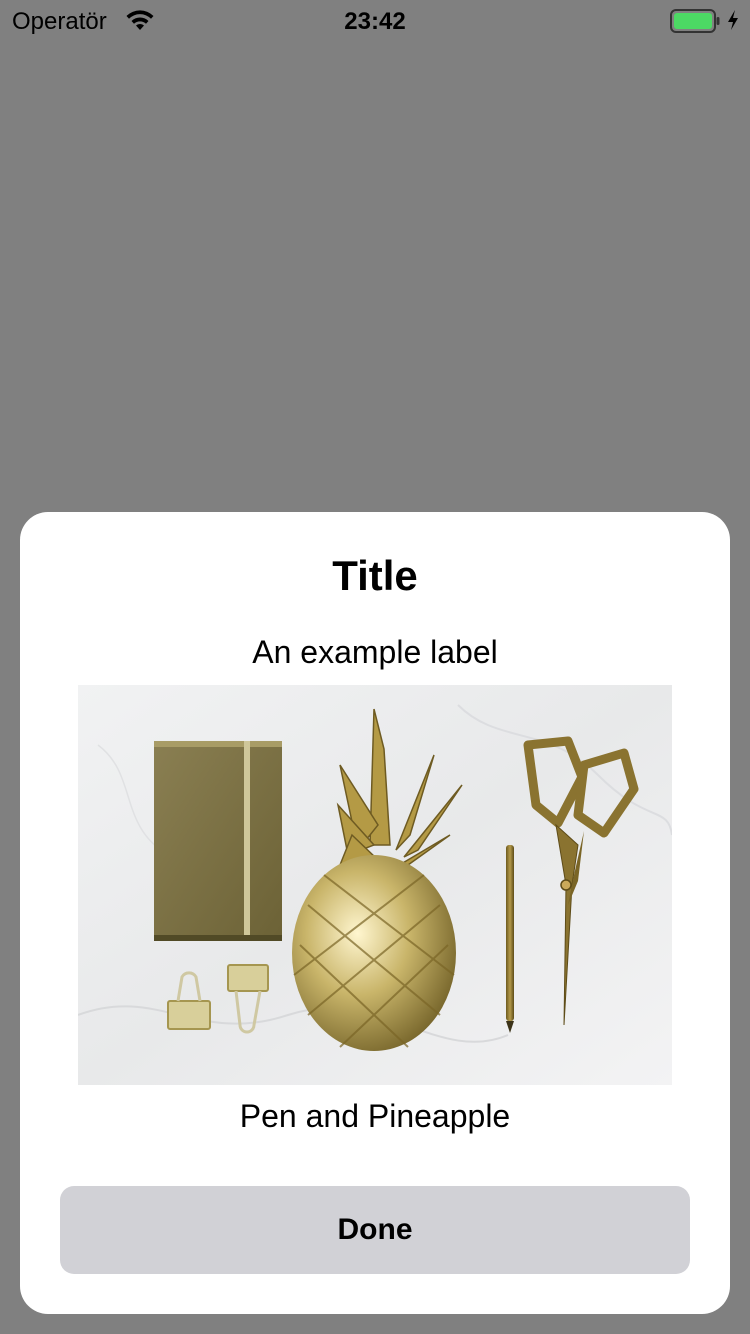  I want to click on done-button: Done, so click(375, 1230).